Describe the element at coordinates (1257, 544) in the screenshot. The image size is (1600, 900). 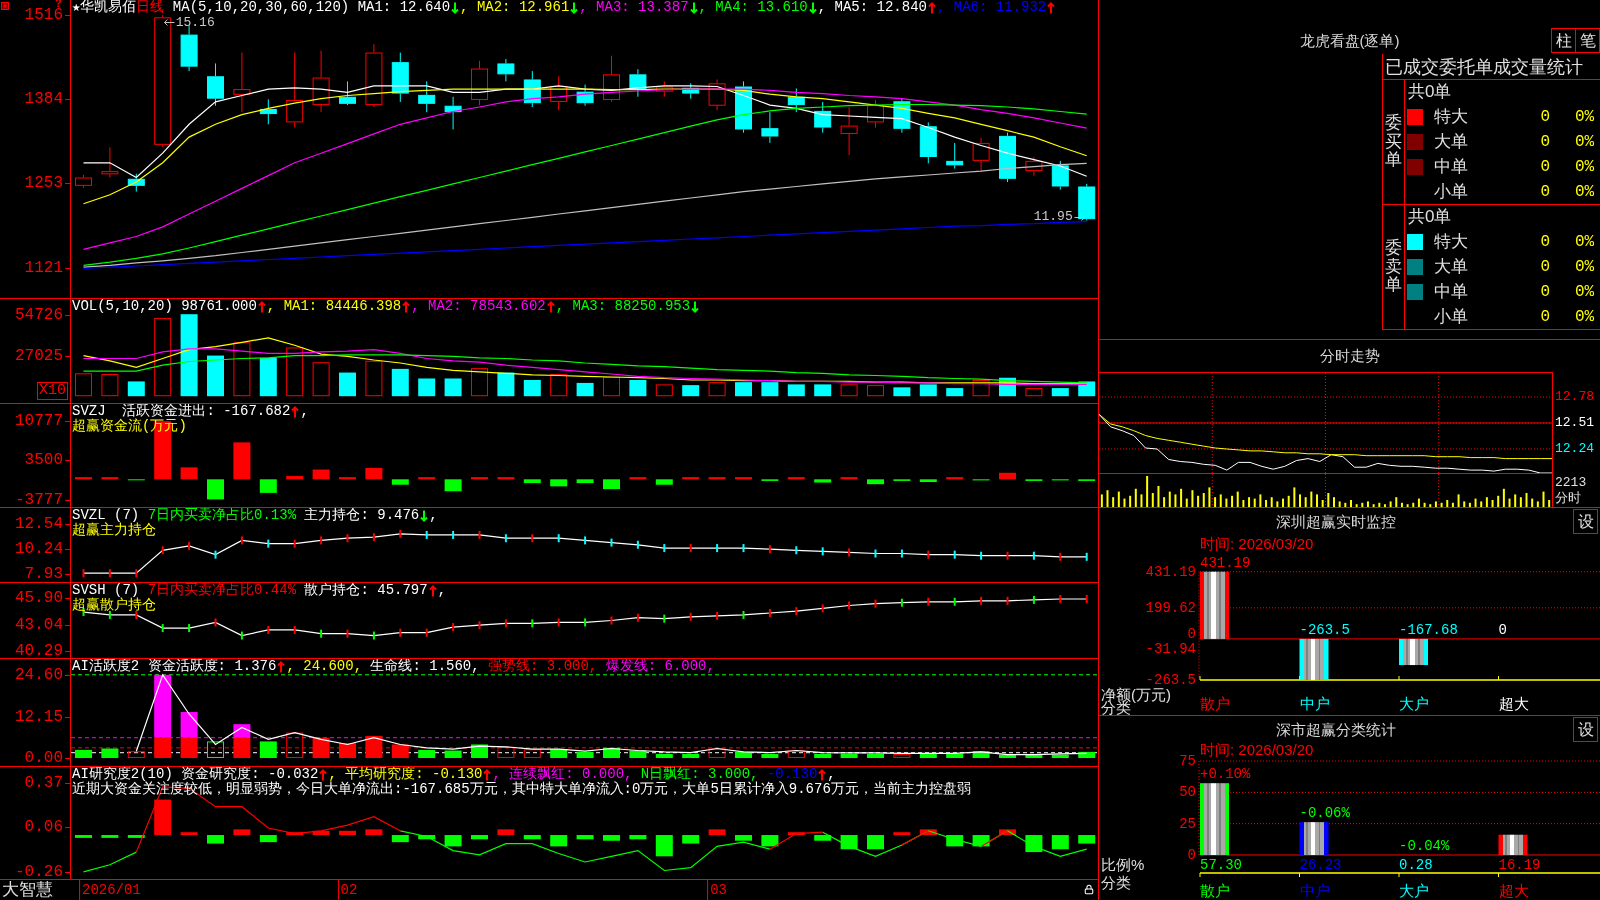
I see `chart-subtitle: 时间: 2026/03/20` at that location.